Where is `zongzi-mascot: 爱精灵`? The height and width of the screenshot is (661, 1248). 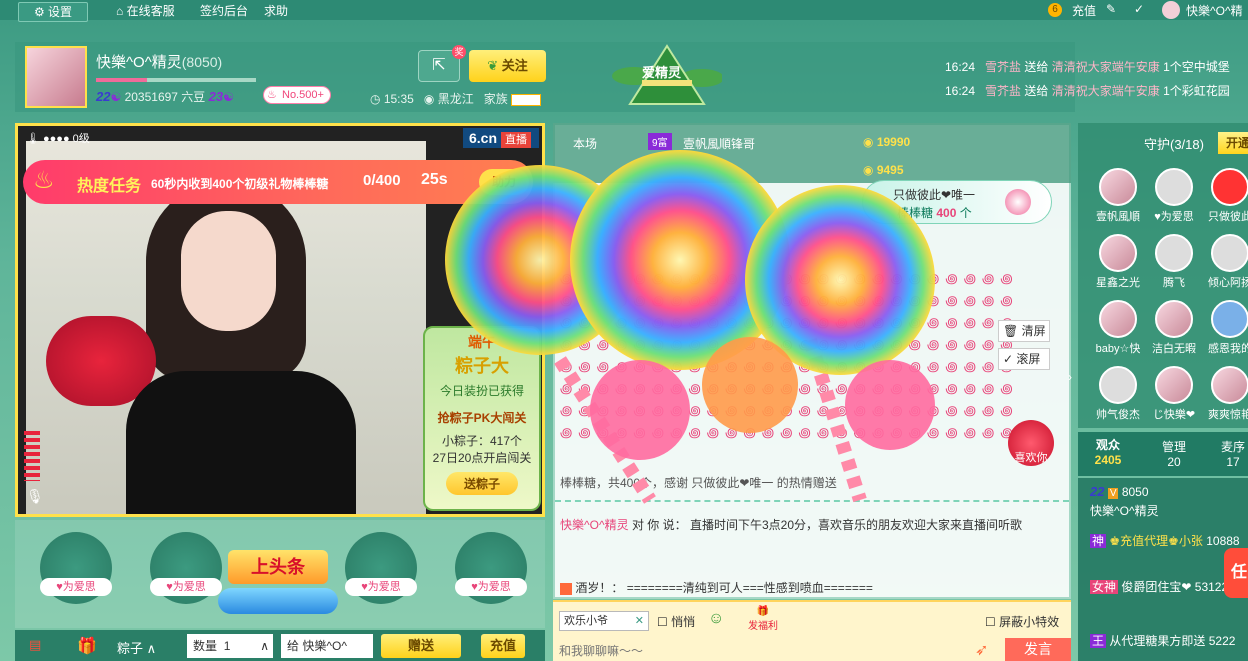 zongzi-mascot: 爱精灵 is located at coordinates (668, 76).